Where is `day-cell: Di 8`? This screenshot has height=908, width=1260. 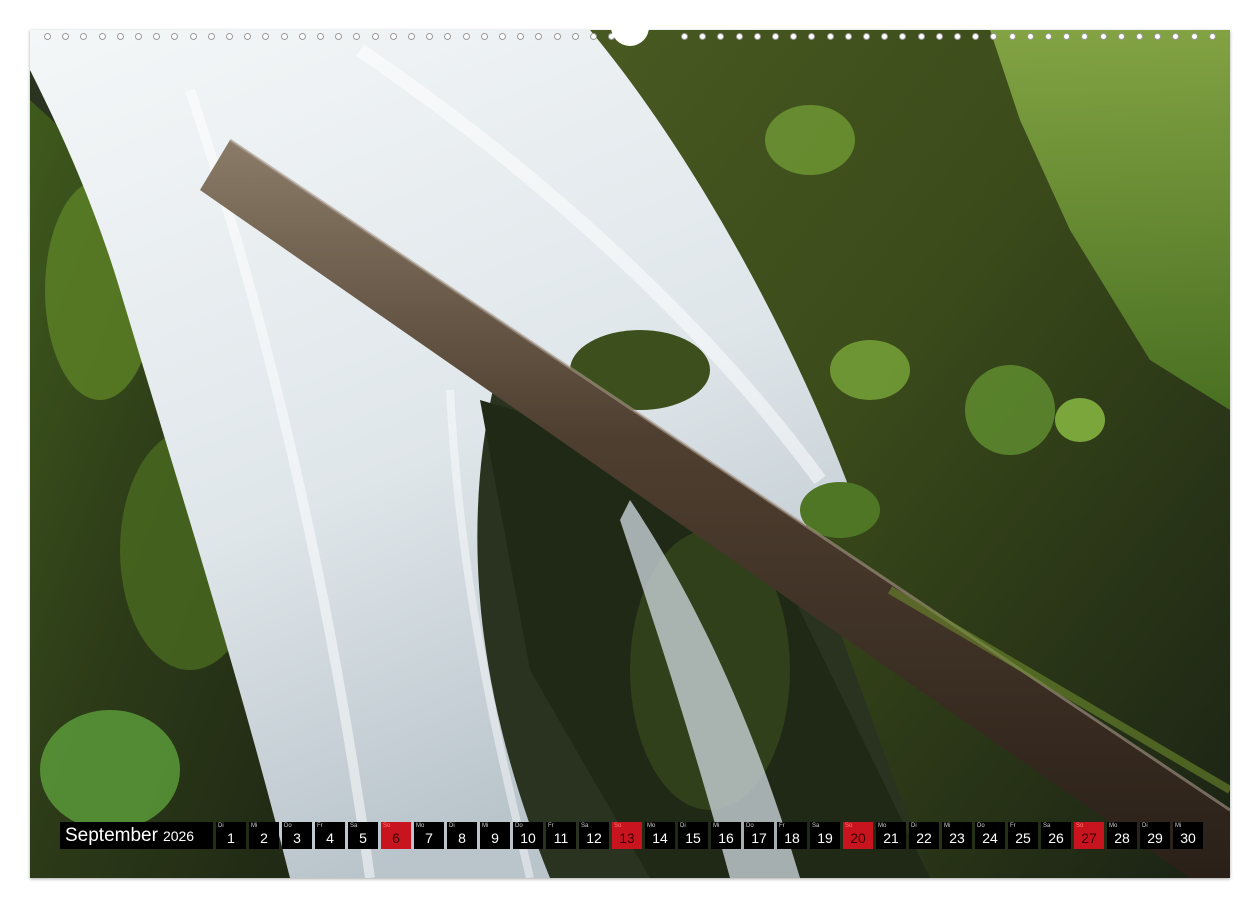
day-cell: Di 8 is located at coordinates (462, 835).